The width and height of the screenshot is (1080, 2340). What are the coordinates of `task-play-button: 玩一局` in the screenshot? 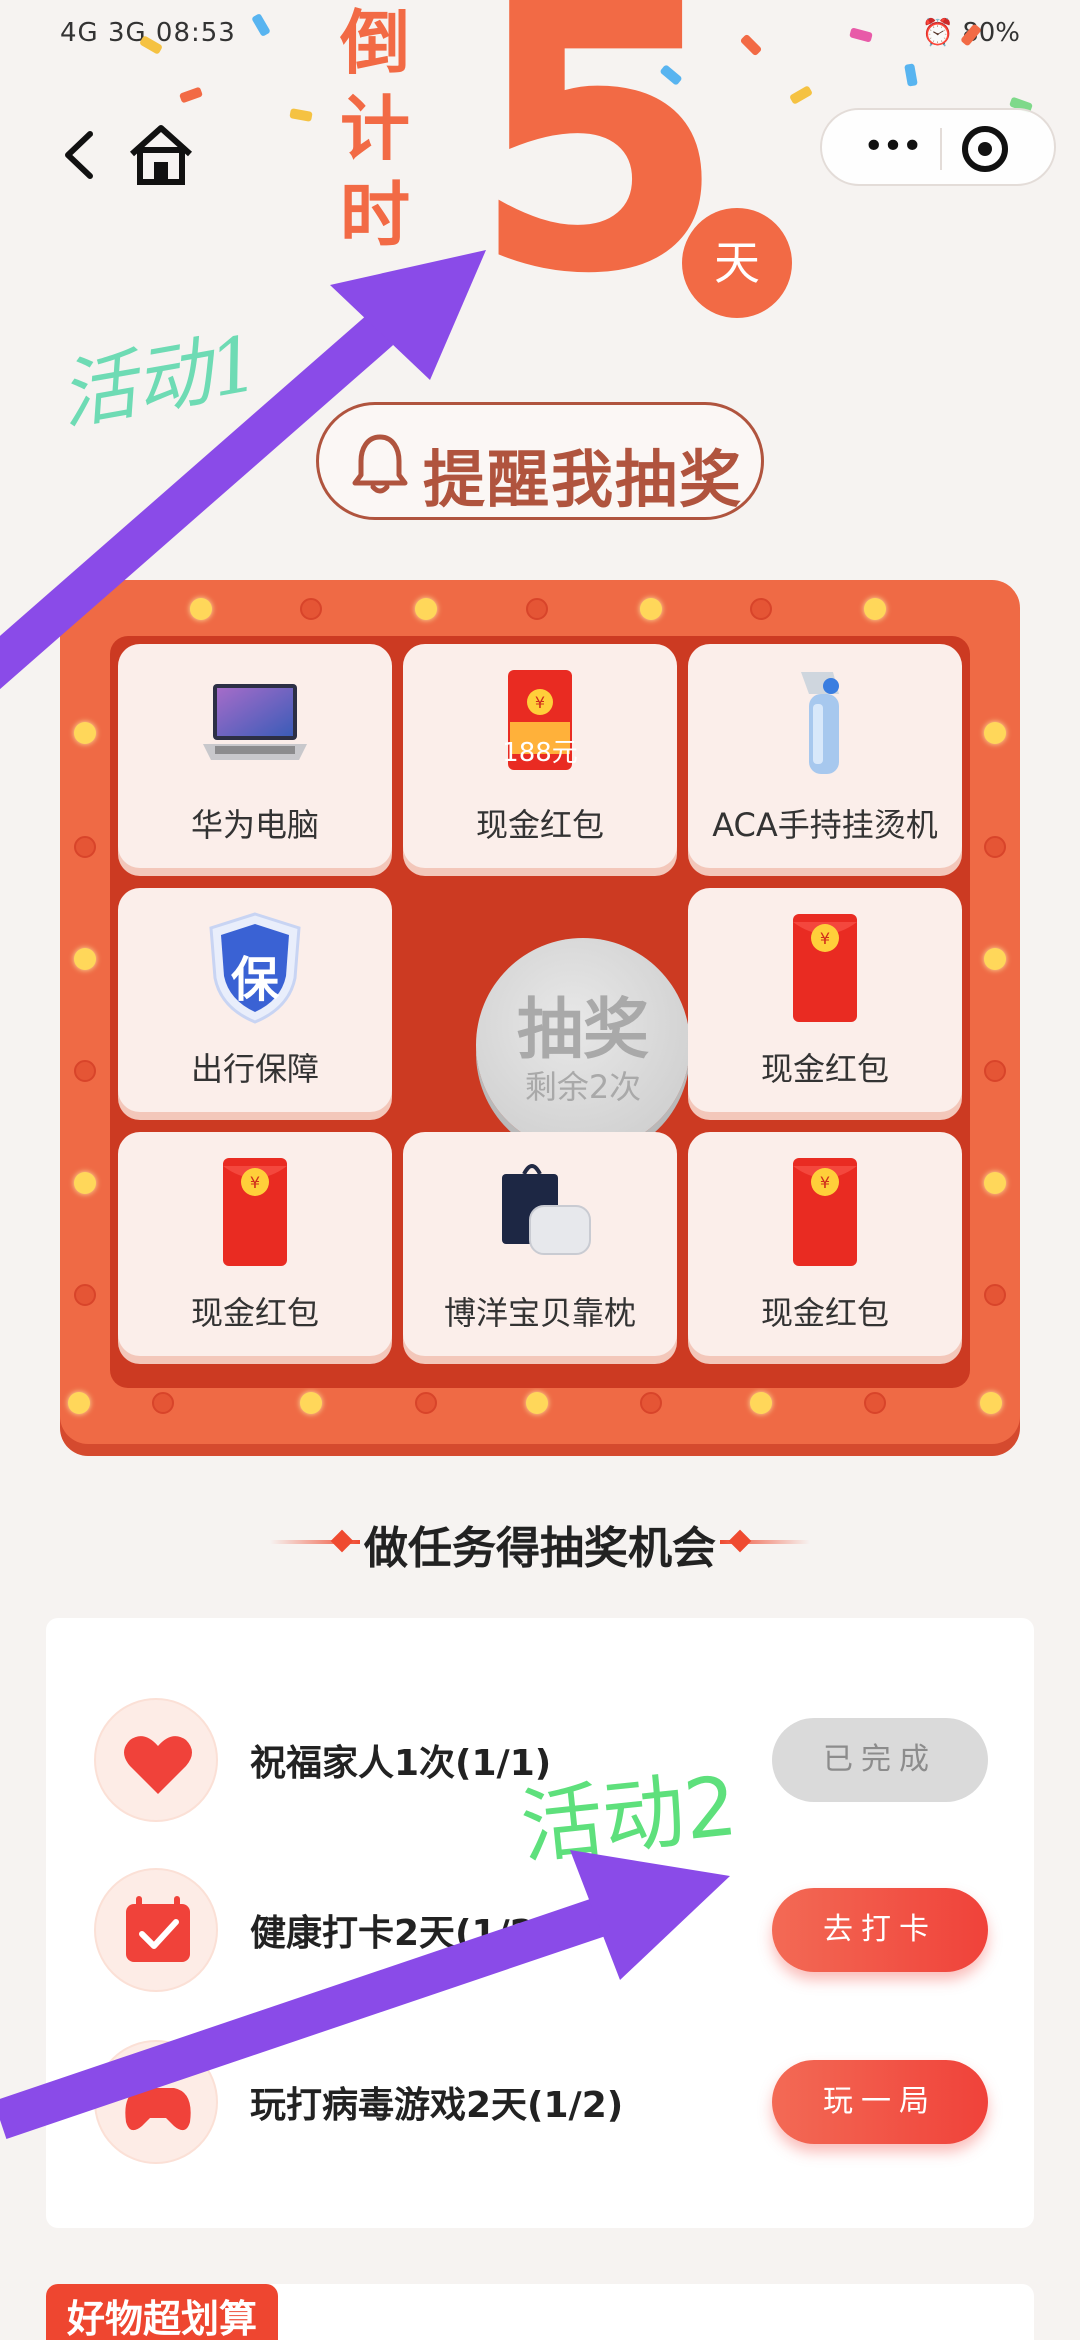 It's located at (880, 2102).